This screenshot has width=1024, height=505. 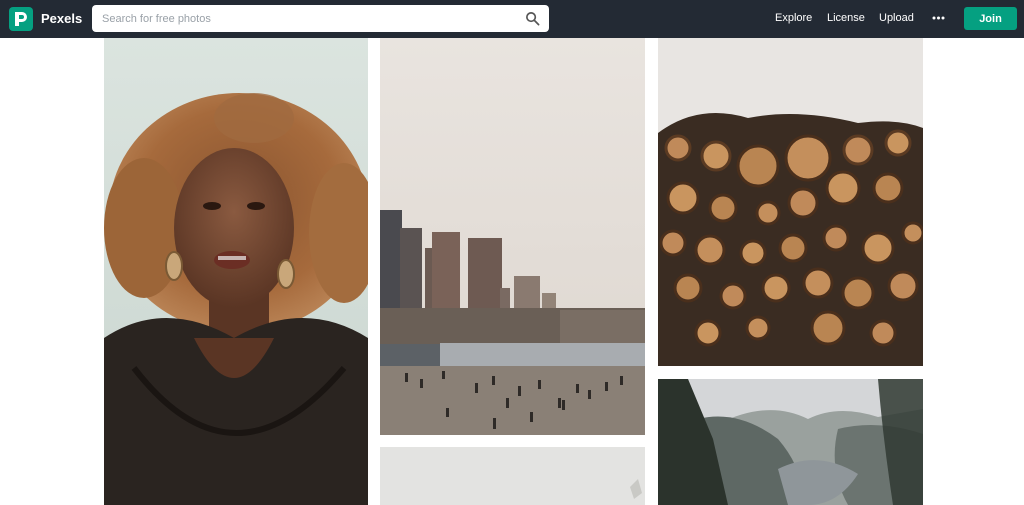 What do you see at coordinates (990, 18) in the screenshot?
I see `join-button: Join` at bounding box center [990, 18].